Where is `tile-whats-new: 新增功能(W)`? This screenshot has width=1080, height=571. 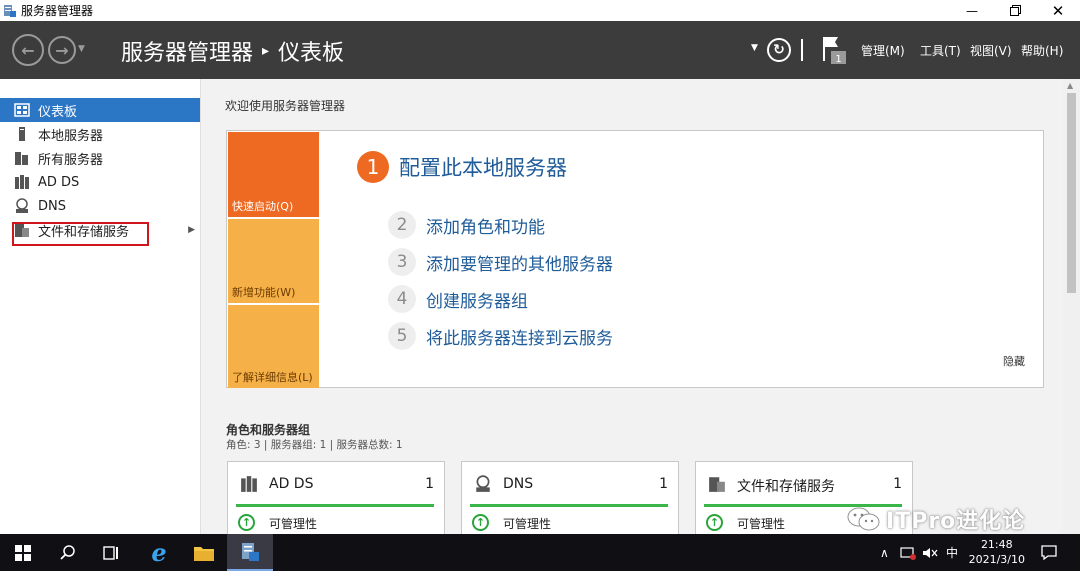 tile-whats-new: 新增功能(W) is located at coordinates (273, 261).